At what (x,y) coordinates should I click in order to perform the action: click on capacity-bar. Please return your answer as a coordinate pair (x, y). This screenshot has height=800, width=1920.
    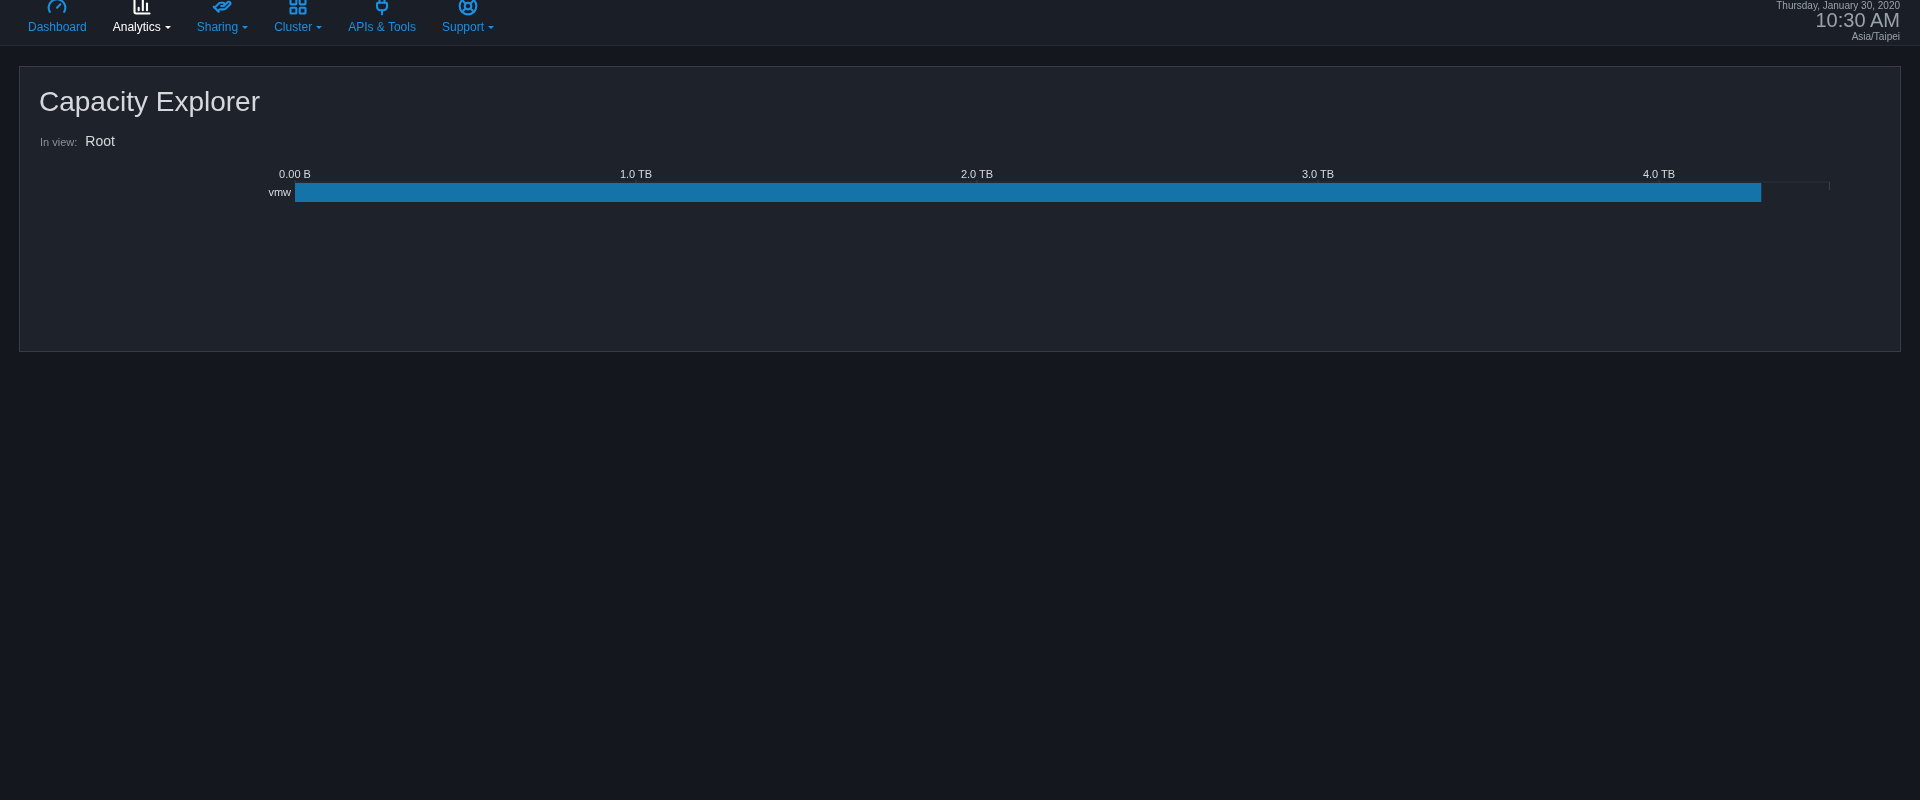
    Looking at the image, I should click on (1028, 192).